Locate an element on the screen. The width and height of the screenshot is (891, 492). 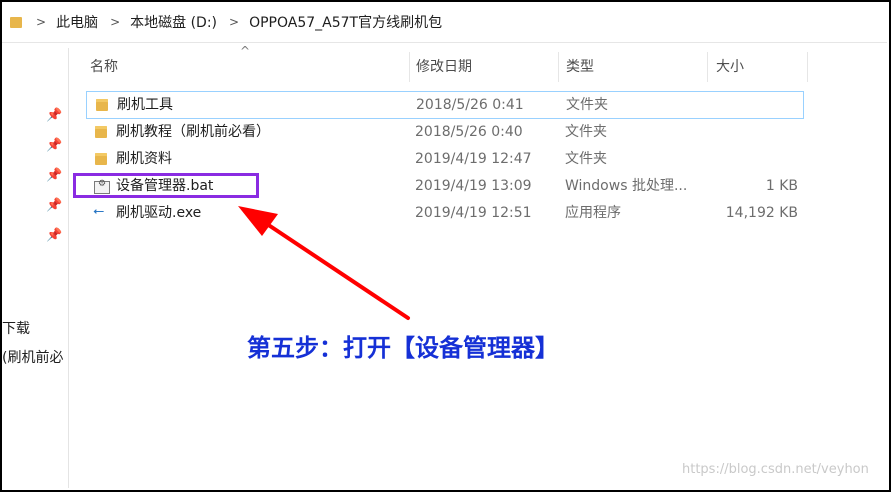
red-arrow-icon is located at coordinates (324, 263).